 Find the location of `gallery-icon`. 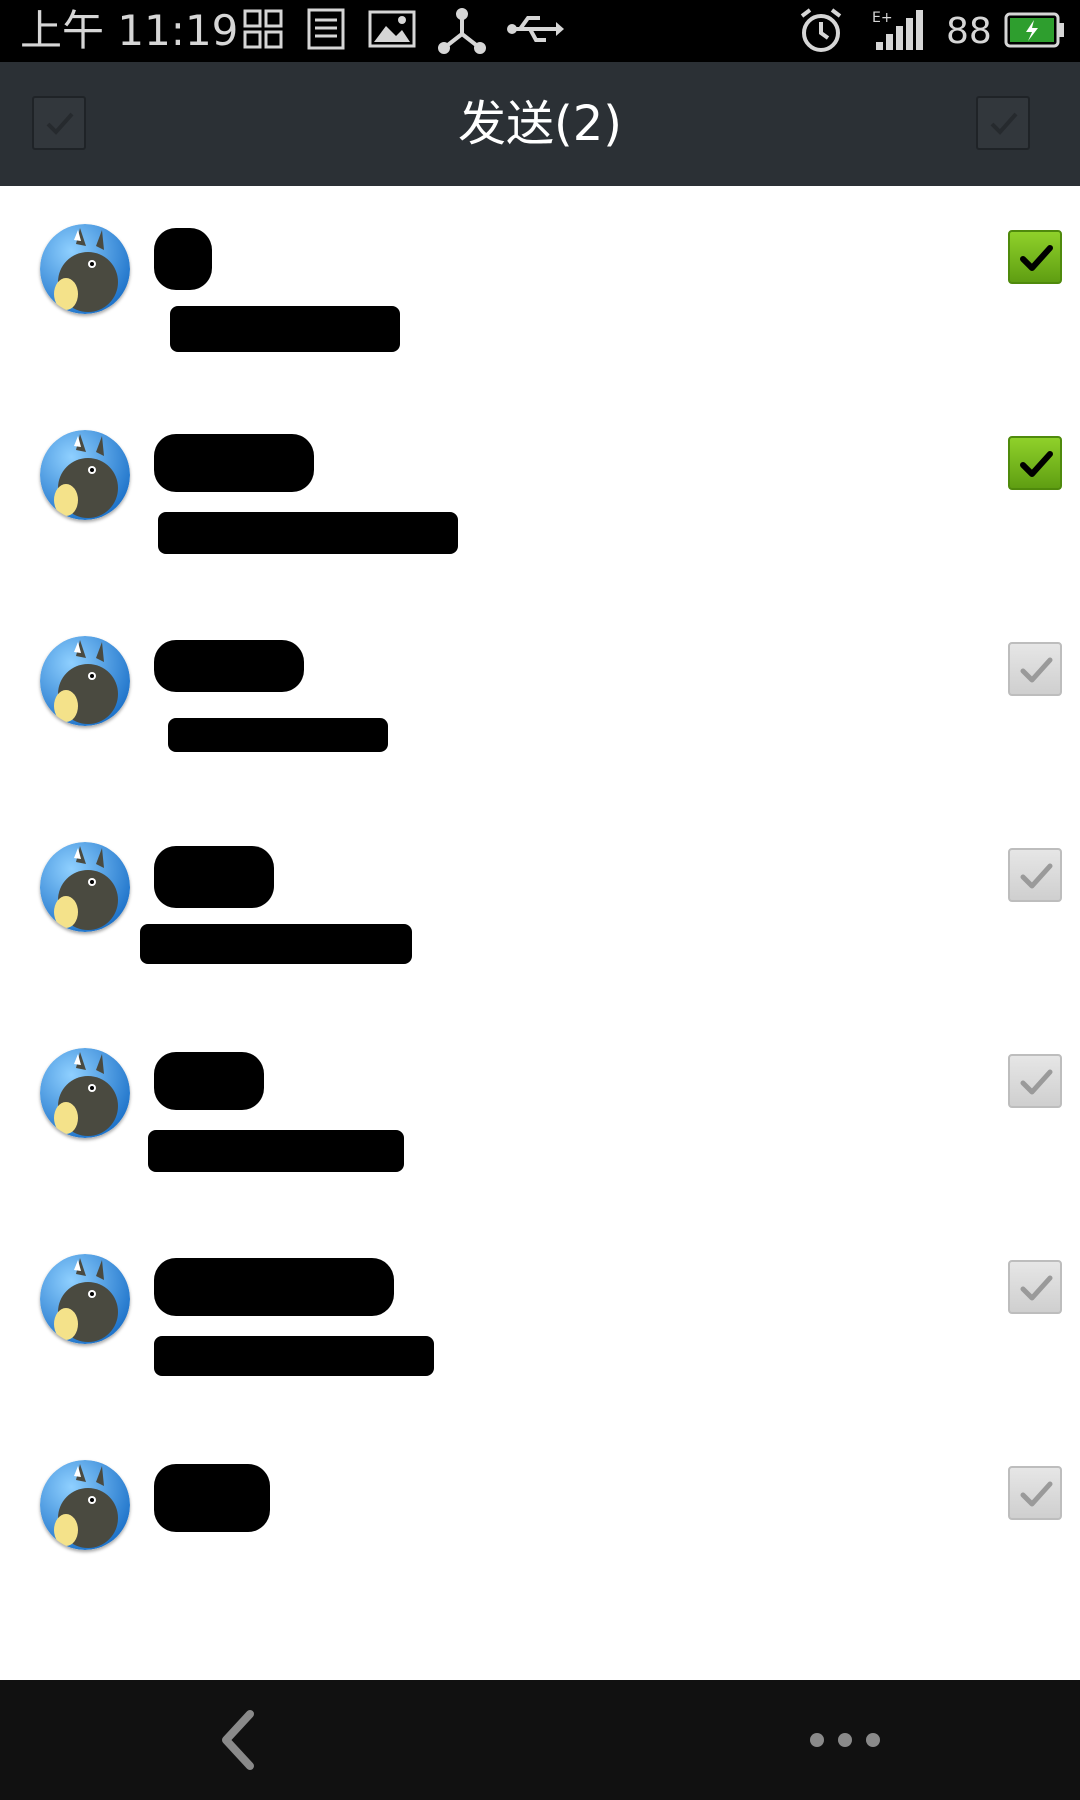

gallery-icon is located at coordinates (392, 31).